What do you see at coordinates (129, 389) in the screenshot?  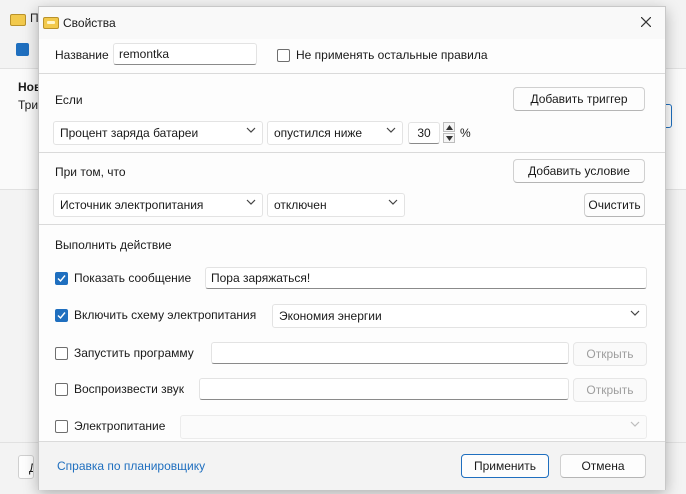 I see `play-sound-label: Воспроизвести звук` at bounding box center [129, 389].